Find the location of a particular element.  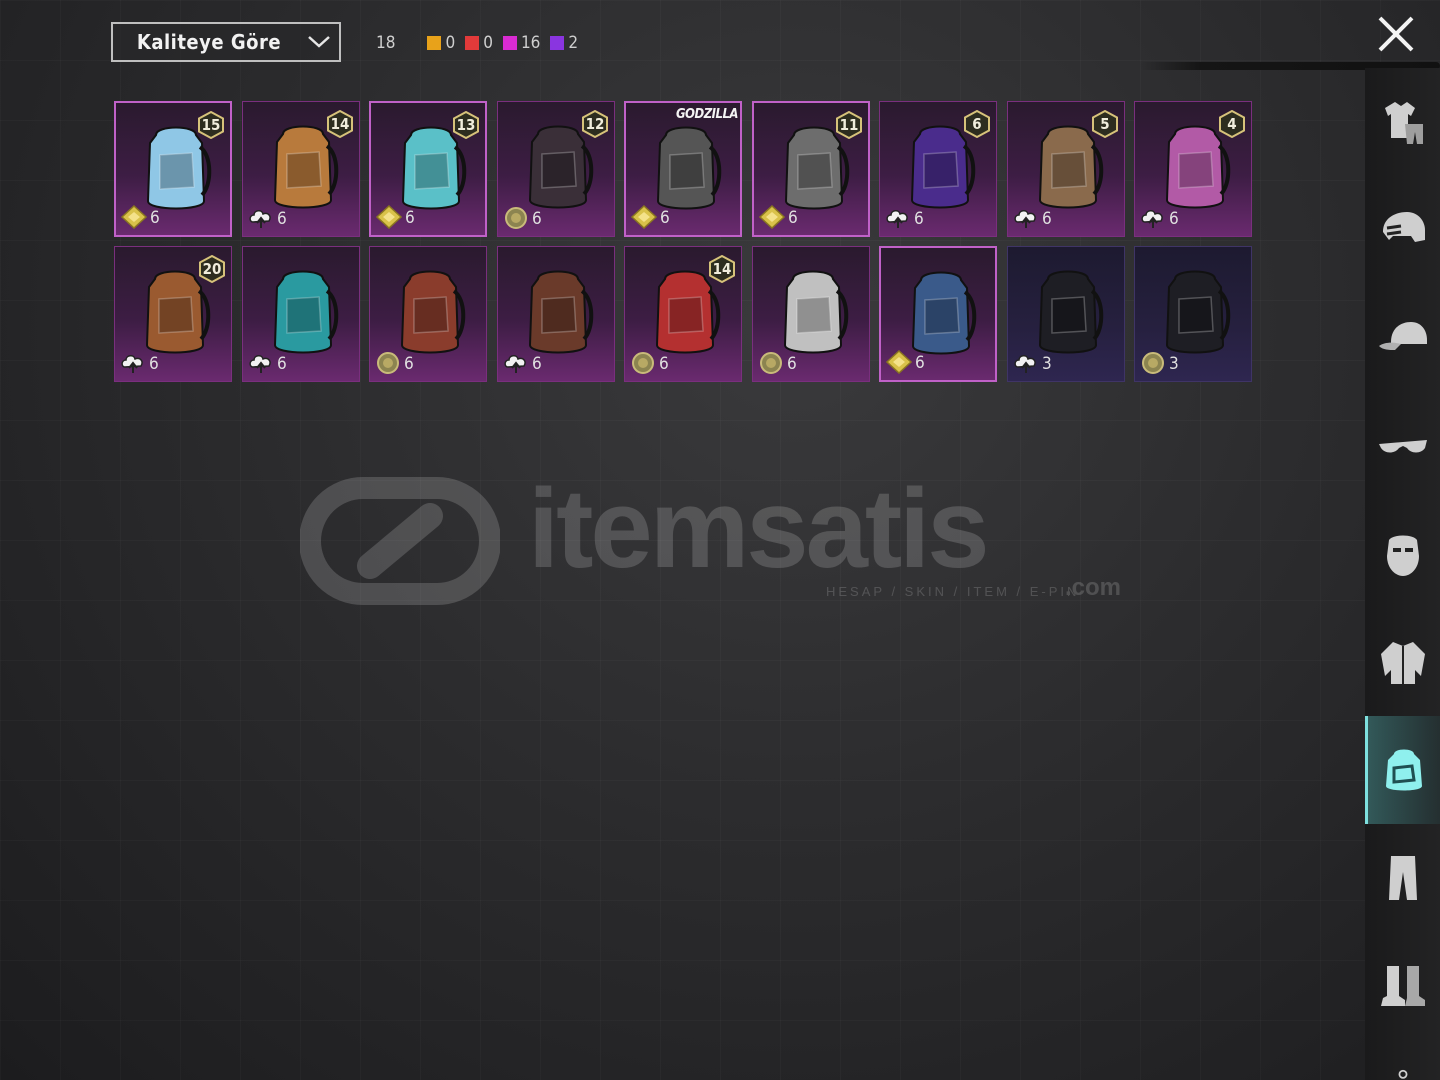

backpack-item: 11 6 is located at coordinates (811, 169).